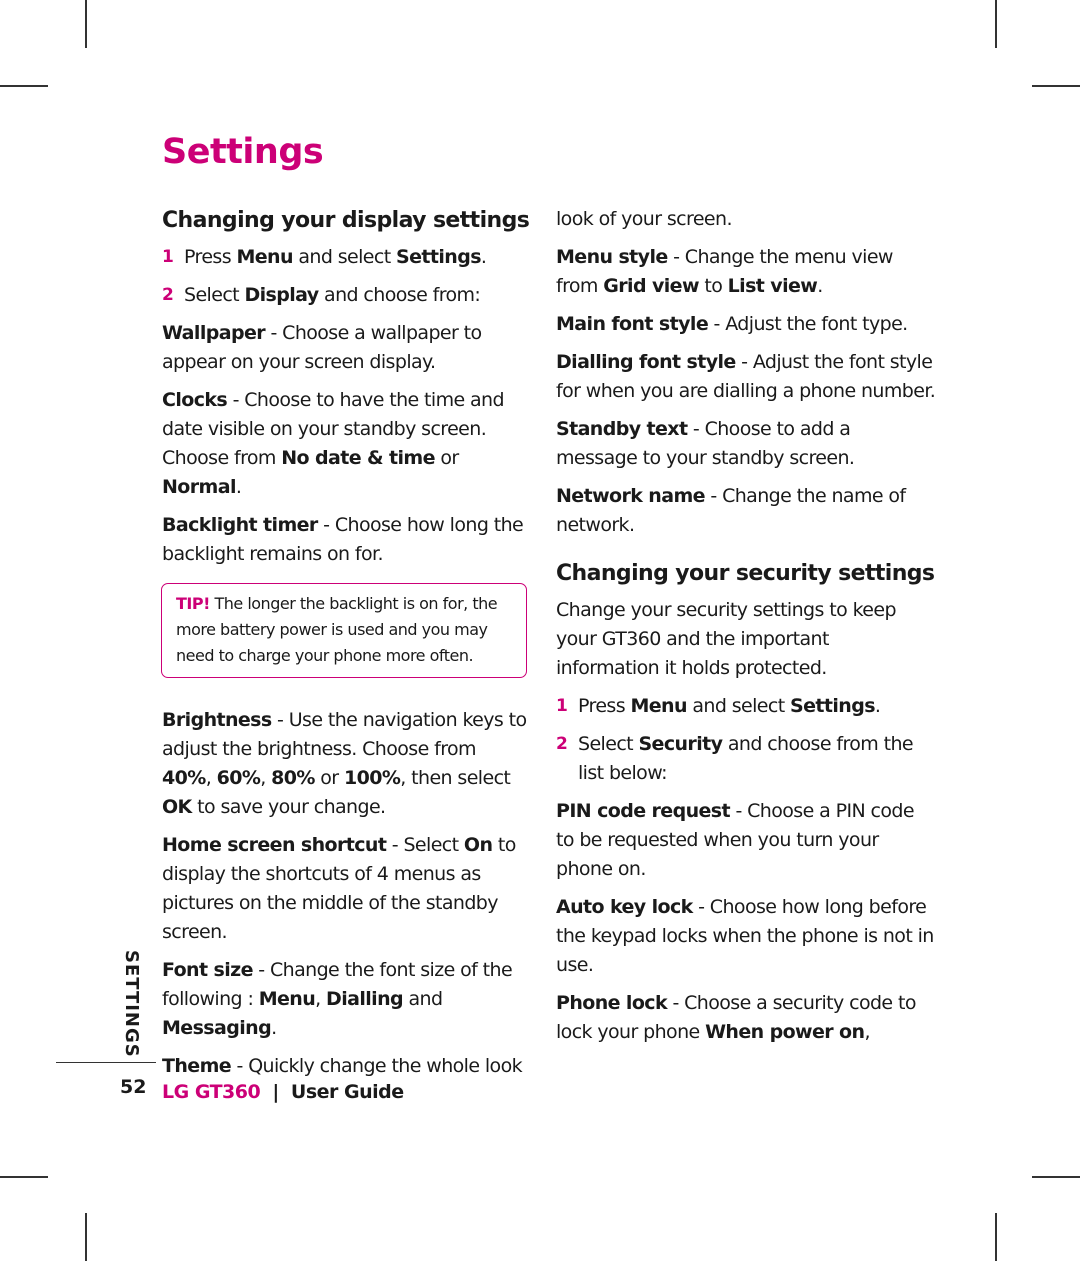 This screenshot has height=1261, width=1080. What do you see at coordinates (347, 1092) in the screenshot?
I see `footer-guide: User Guide` at bounding box center [347, 1092].